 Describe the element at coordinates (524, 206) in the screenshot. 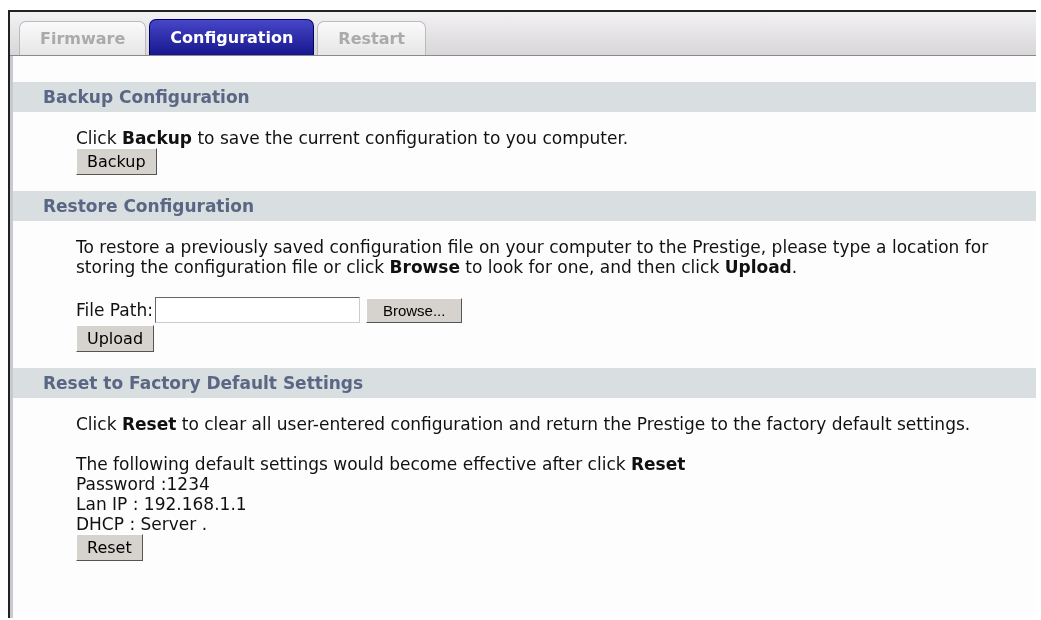

I see `section-header: Restore Configuration` at that location.